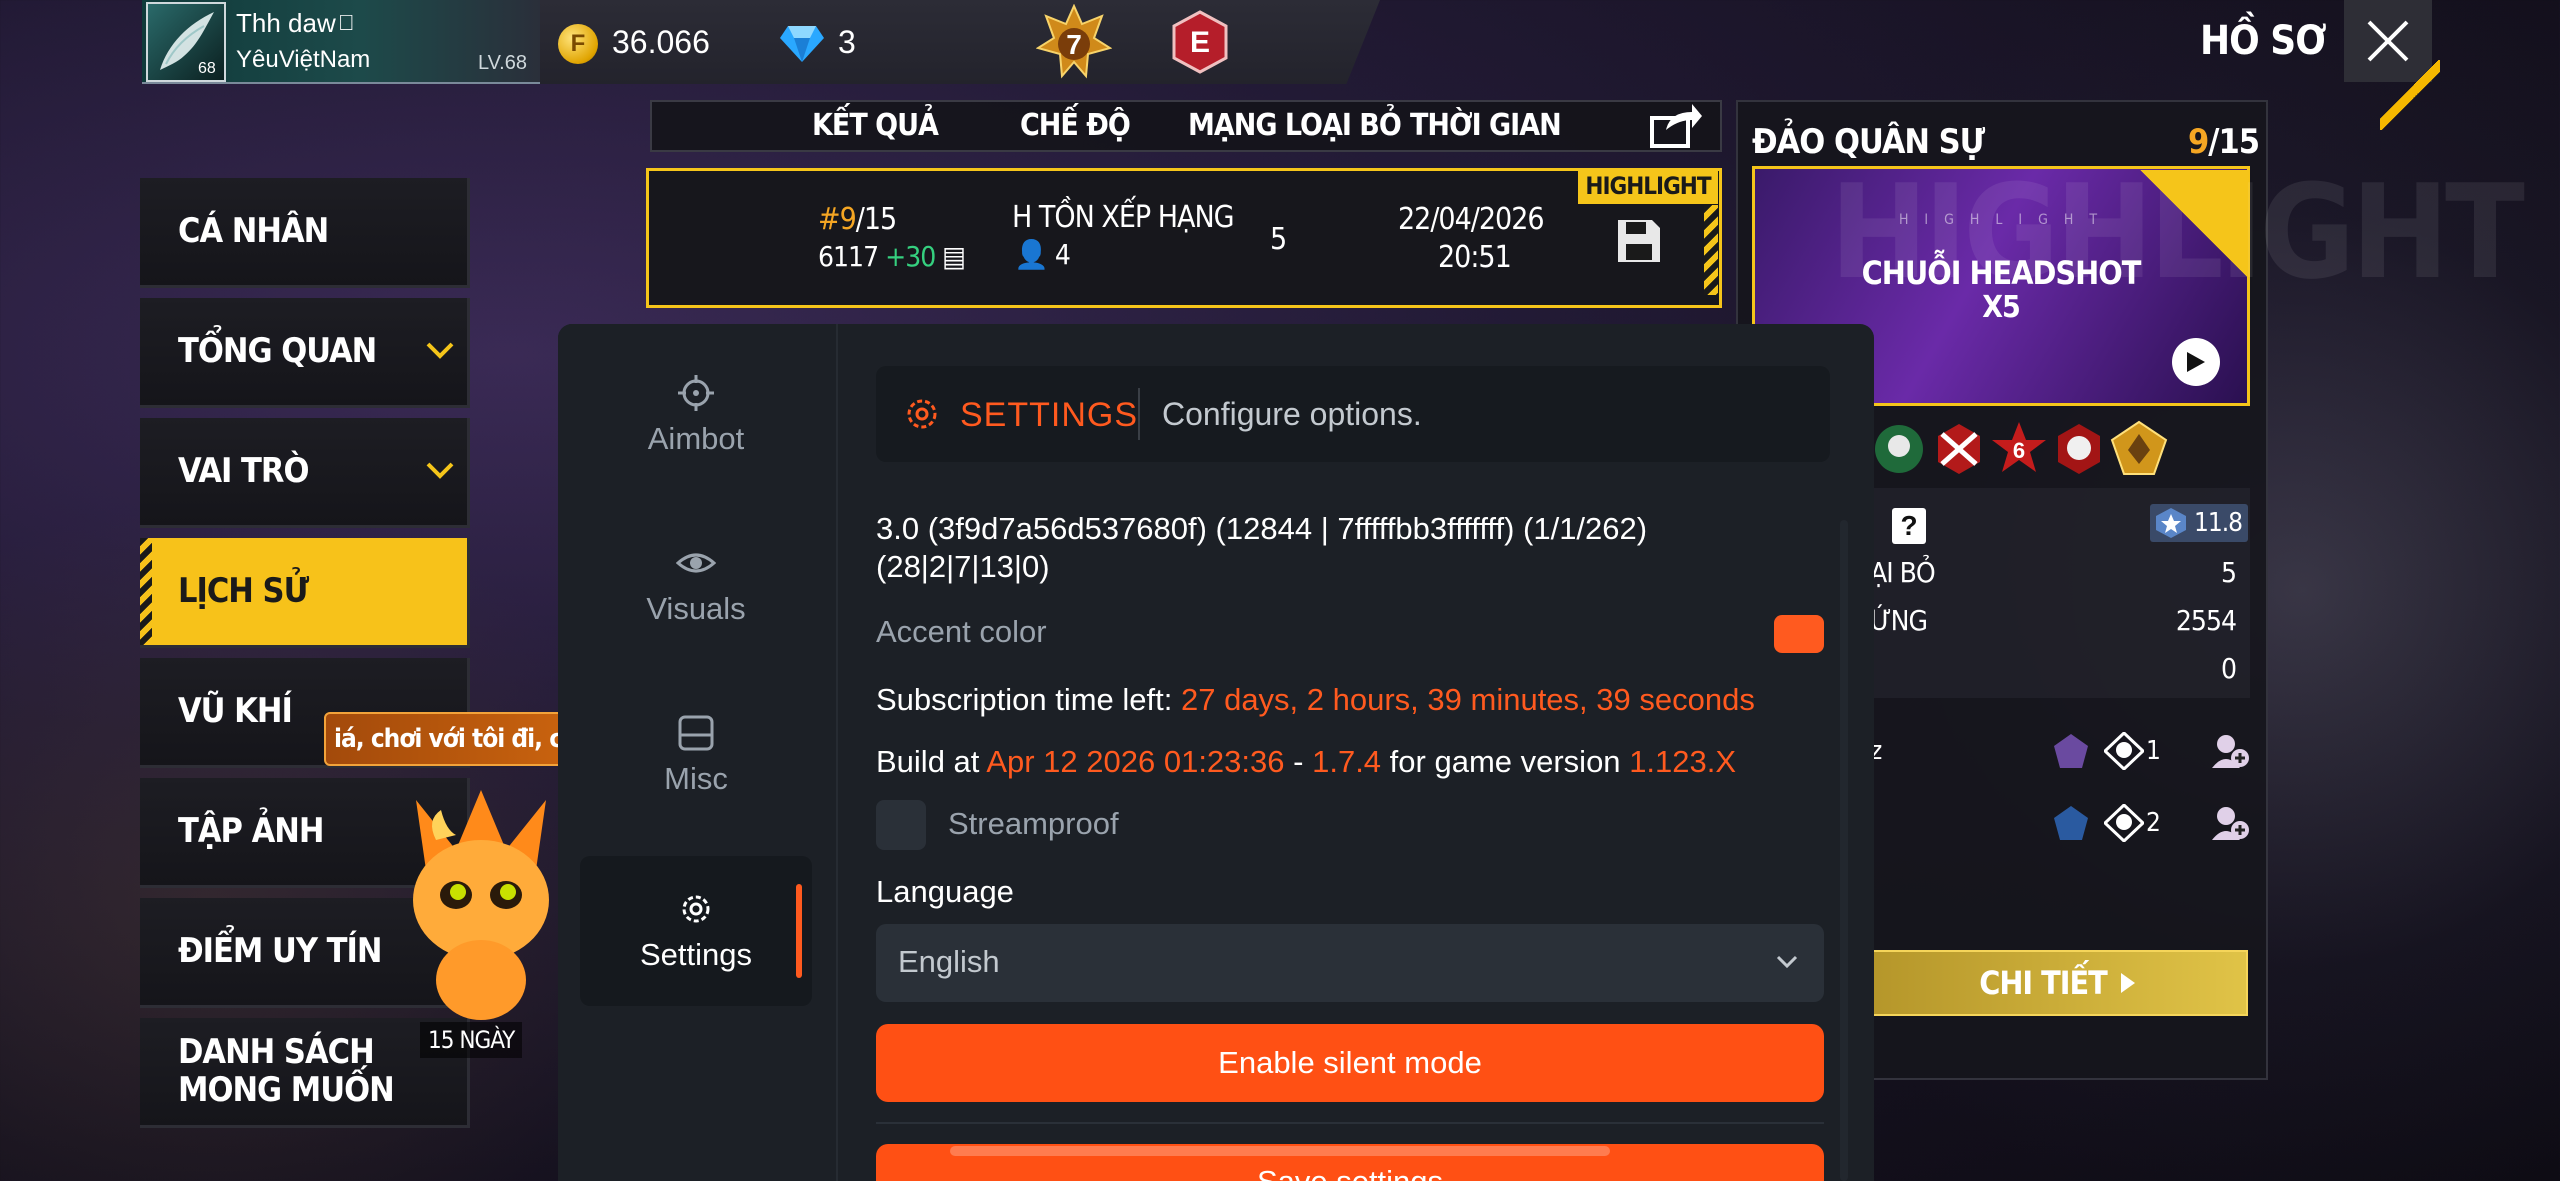 The image size is (2560, 1181). I want to click on enable-silent-mode-button: Enable silent mode, so click(1350, 1063).